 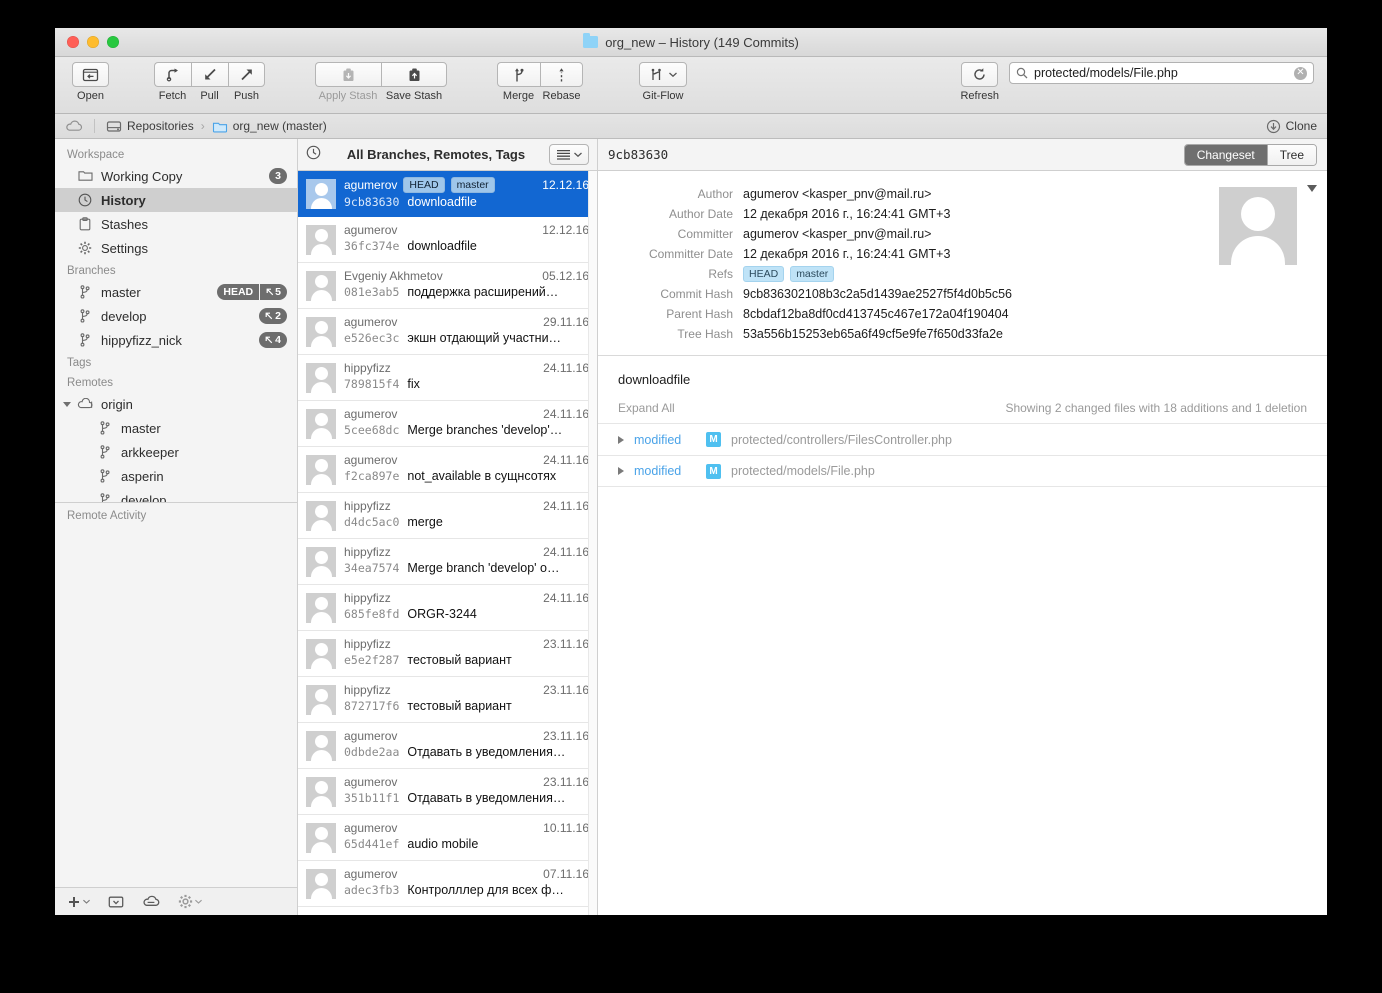 What do you see at coordinates (176, 248) in the screenshot?
I see `sidebar-item-settings: Settings` at bounding box center [176, 248].